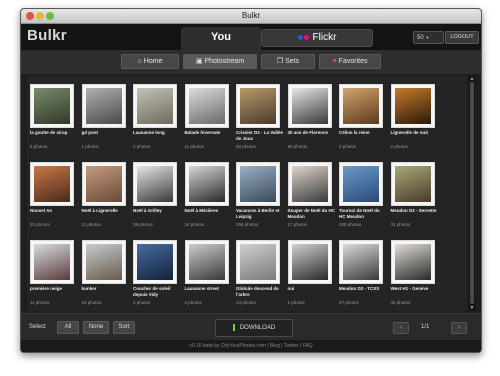 Image resolution: width=500 pixels, height=376 pixels. What do you see at coordinates (124, 327) in the screenshot?
I see `sort-button: Sort` at bounding box center [124, 327].